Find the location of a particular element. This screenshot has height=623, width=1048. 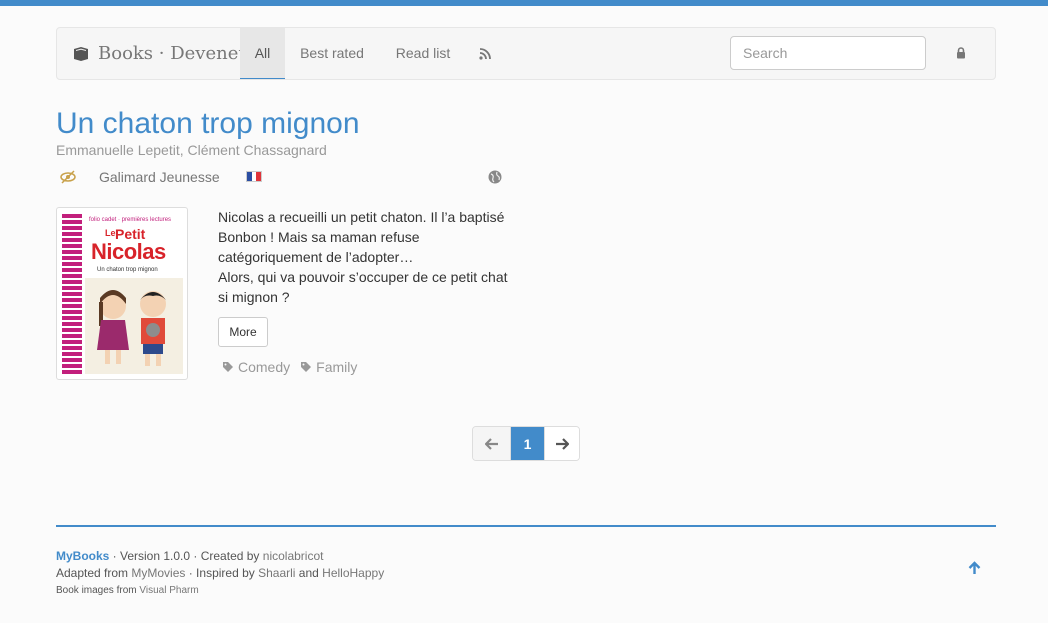

prev-page-button is located at coordinates (492, 443).